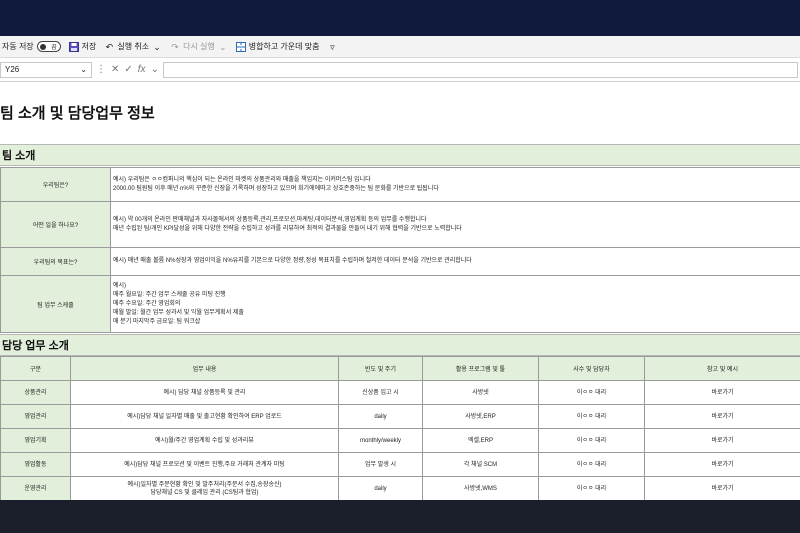  Describe the element at coordinates (380, 464) in the screenshot. I see `duty-frequency: 업무 발생 시` at that location.